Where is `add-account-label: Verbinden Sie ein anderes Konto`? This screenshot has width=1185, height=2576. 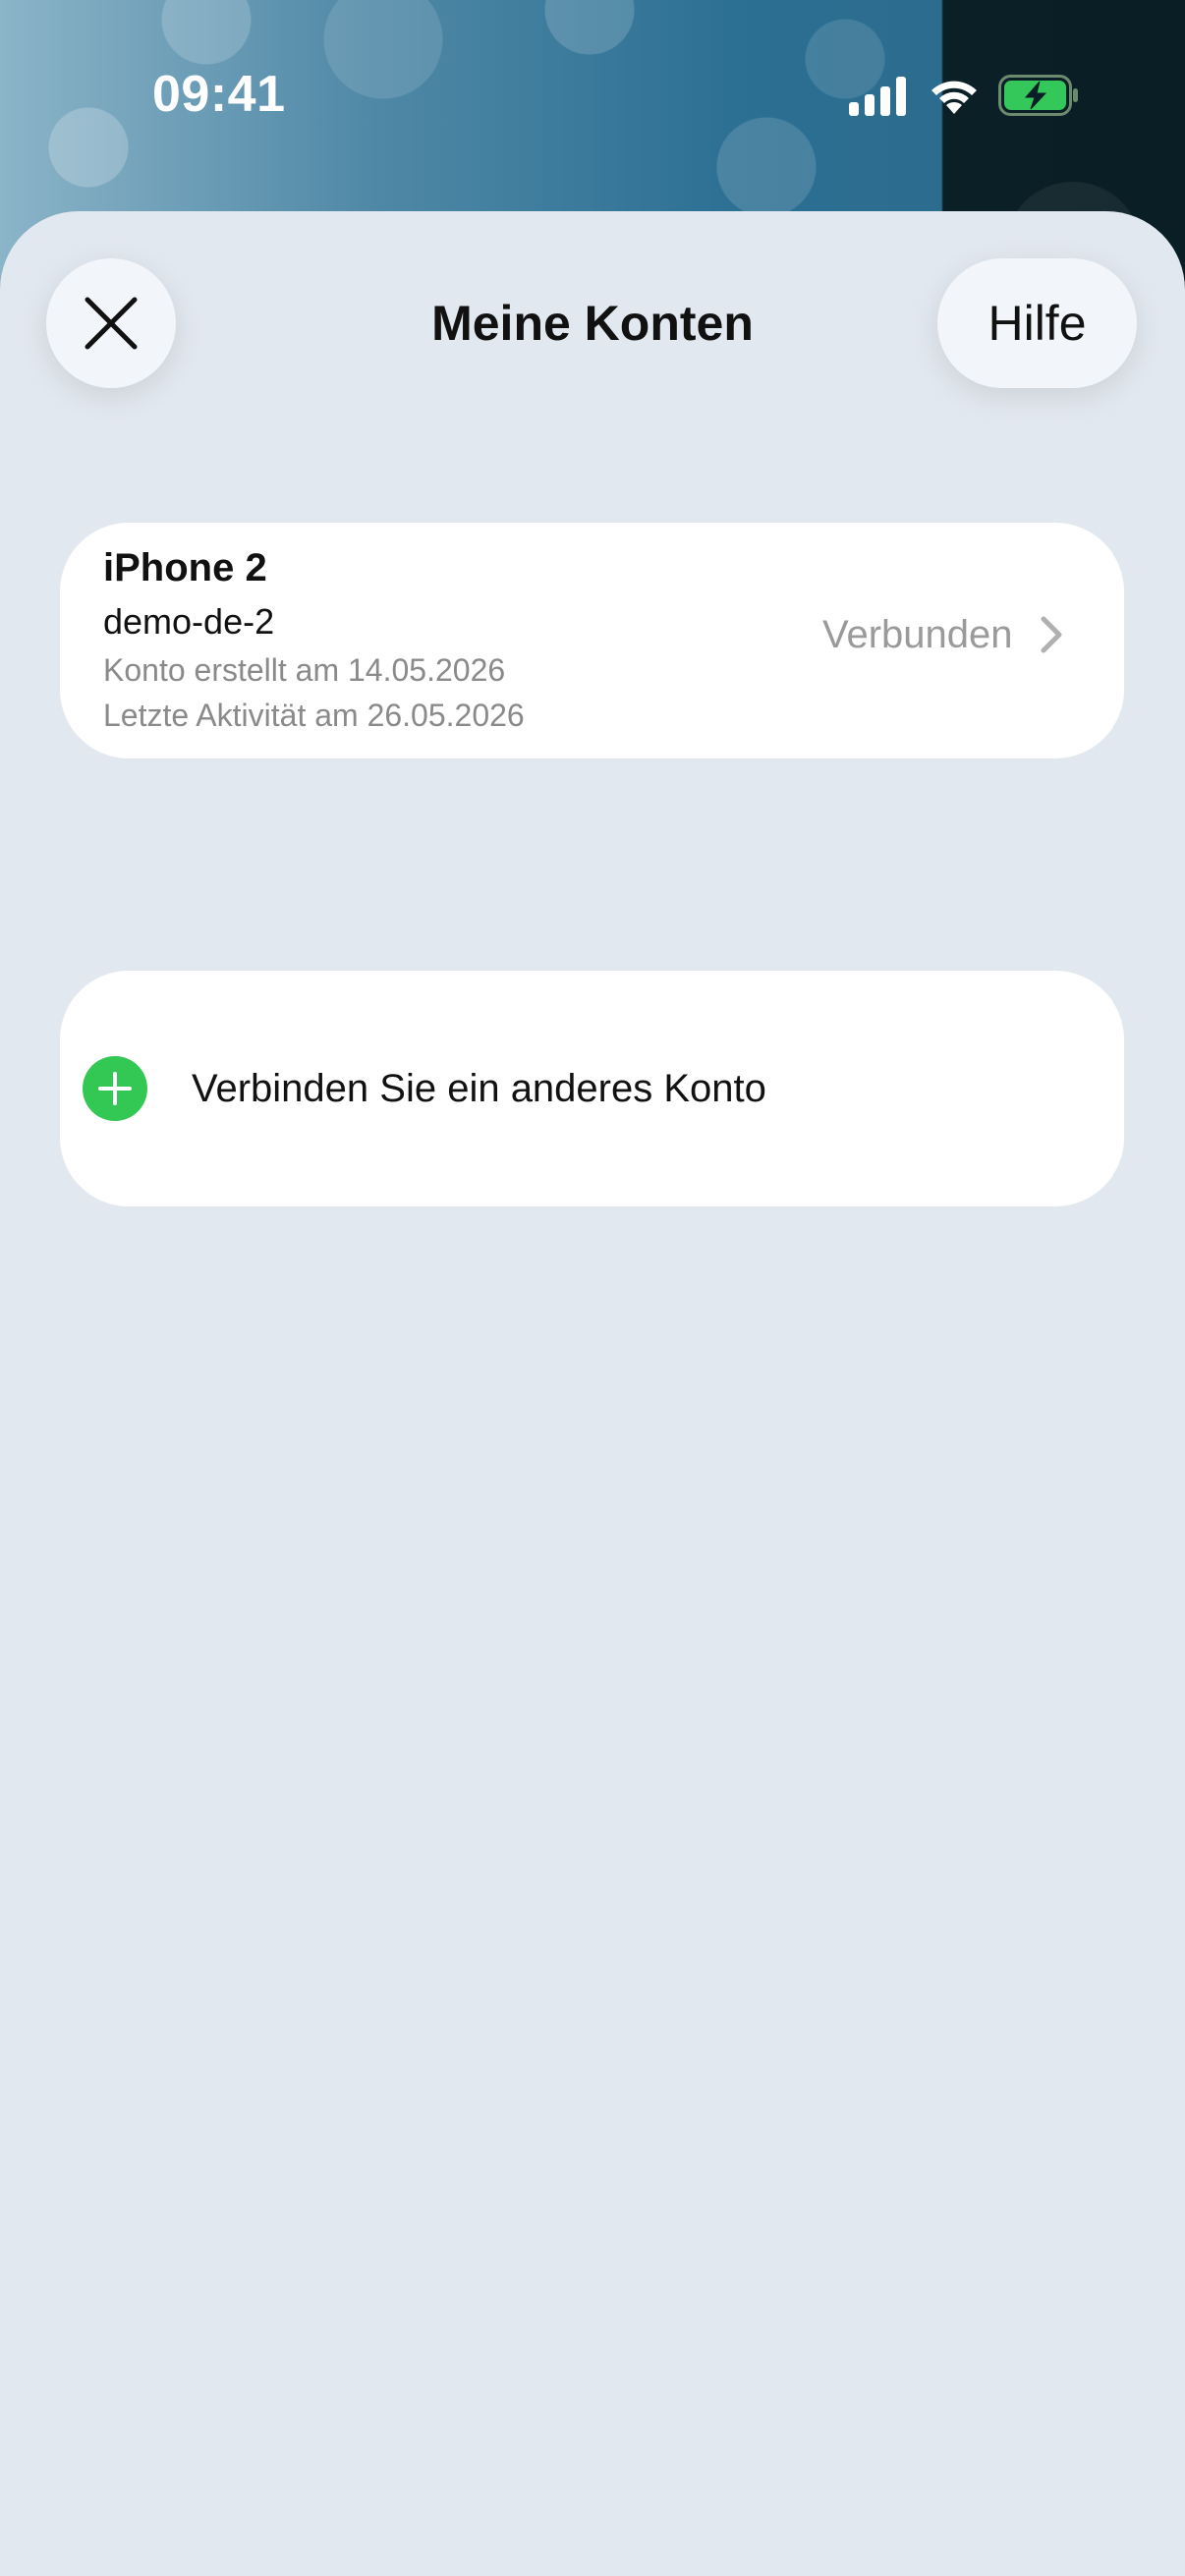
add-account-label: Verbinden Sie ein anderes Konto is located at coordinates (479, 1088).